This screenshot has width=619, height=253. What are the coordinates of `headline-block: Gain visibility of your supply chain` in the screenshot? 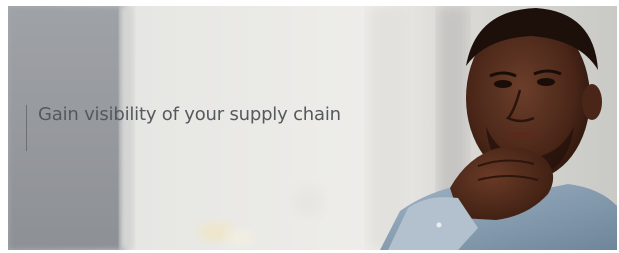 It's located at (192, 128).